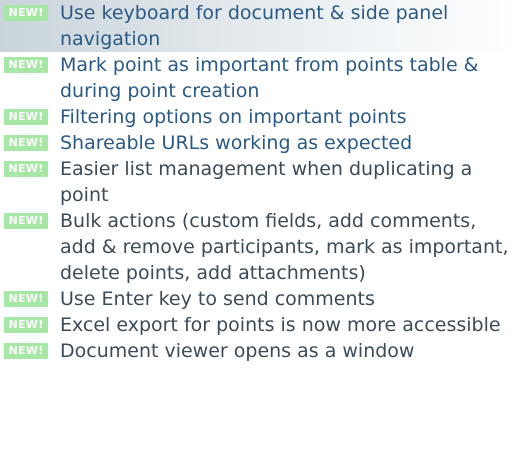  I want to click on list-item: NEW! Shareable URLs working as expected, so click(261, 143).